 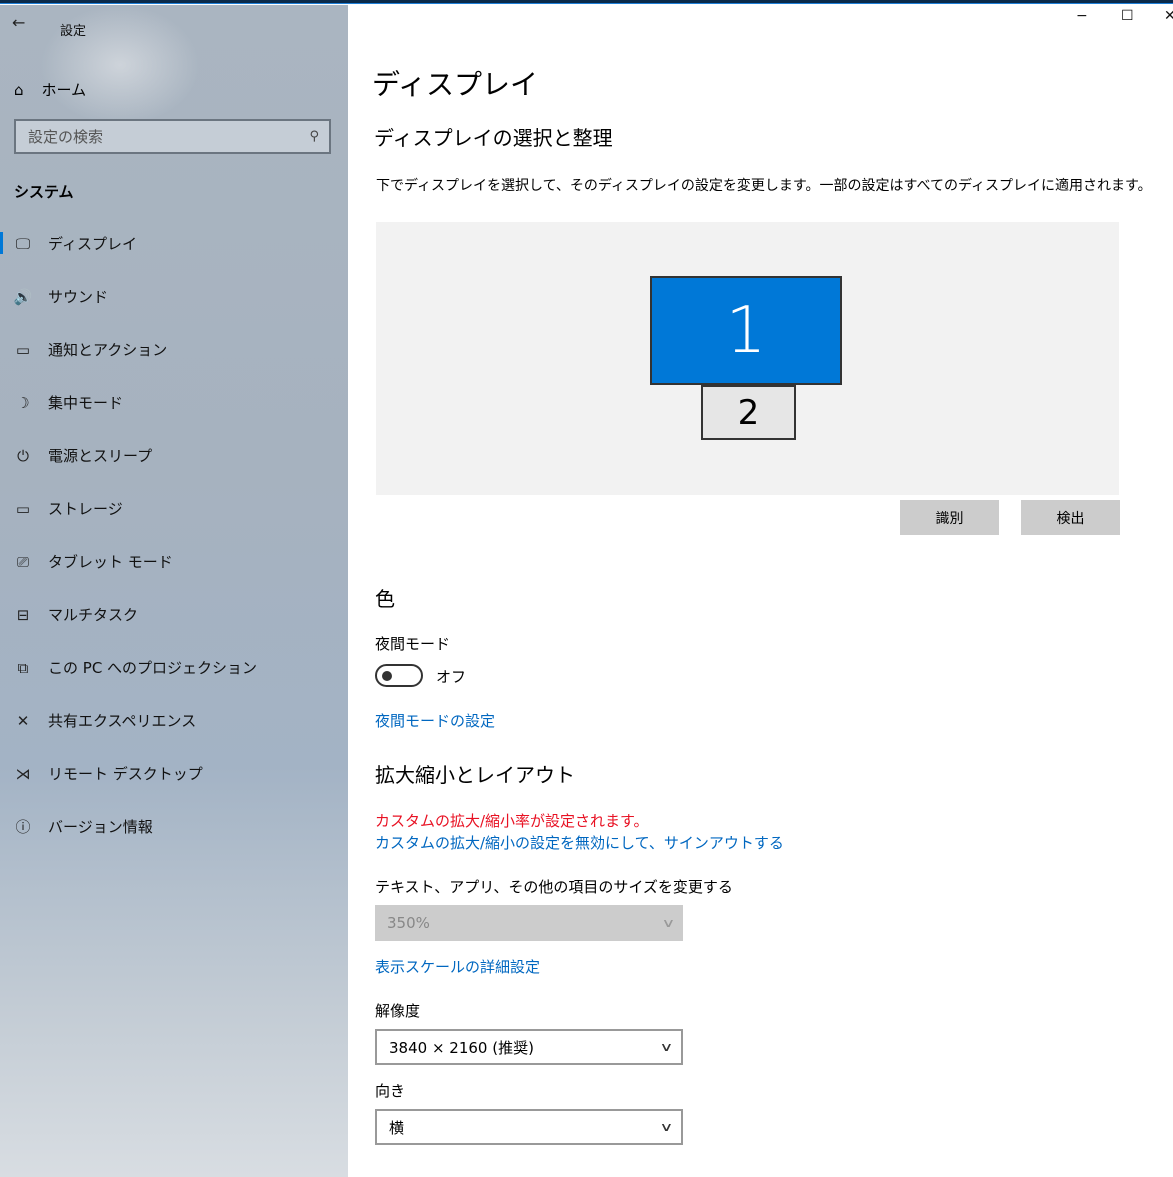 I want to click on orientation-dropdown: 横 ∨, so click(x=529, y=1127).